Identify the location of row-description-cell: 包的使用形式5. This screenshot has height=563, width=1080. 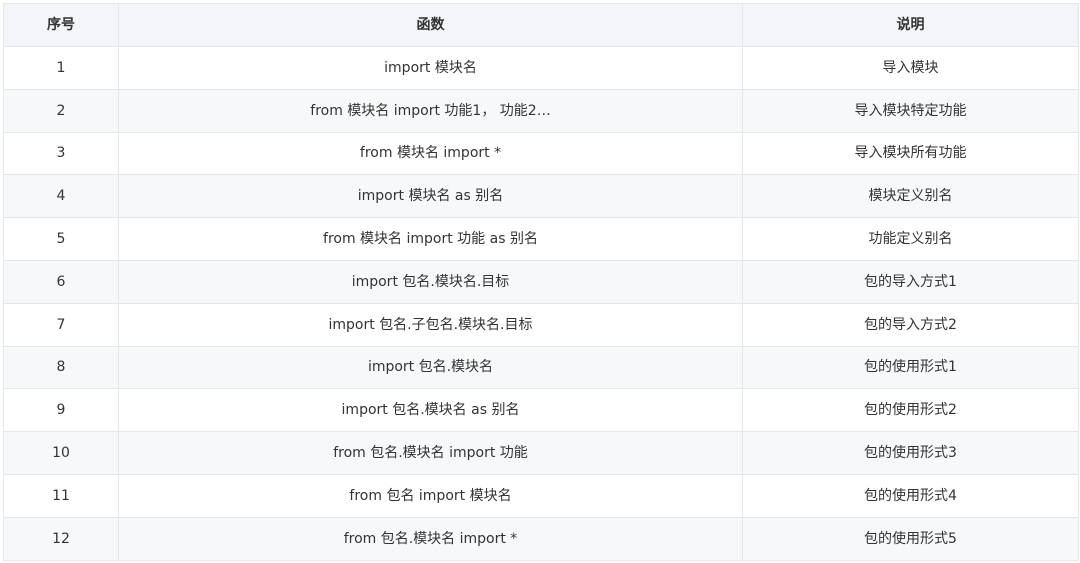
(910, 538).